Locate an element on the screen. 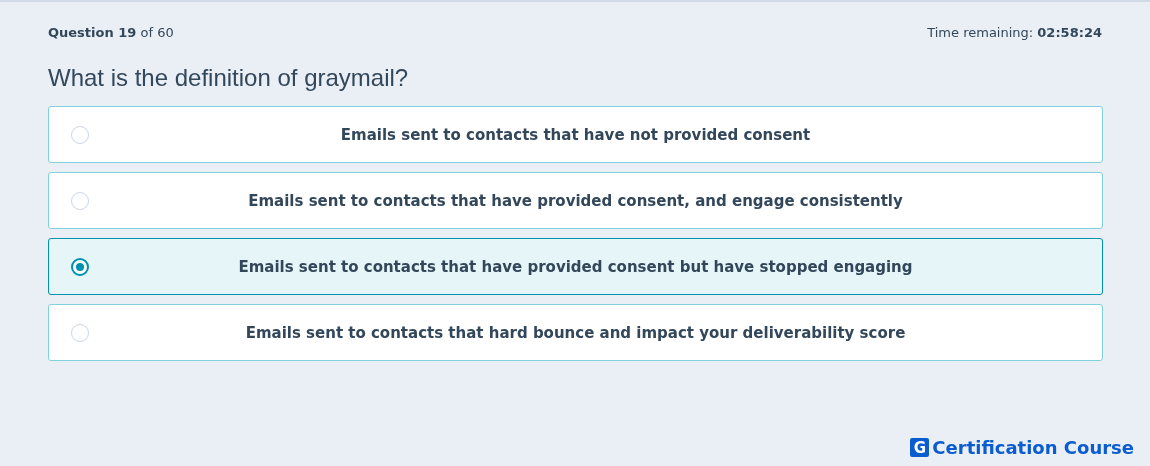 The height and width of the screenshot is (466, 1150). question-text: What is the definition of graymail? is located at coordinates (229, 78).